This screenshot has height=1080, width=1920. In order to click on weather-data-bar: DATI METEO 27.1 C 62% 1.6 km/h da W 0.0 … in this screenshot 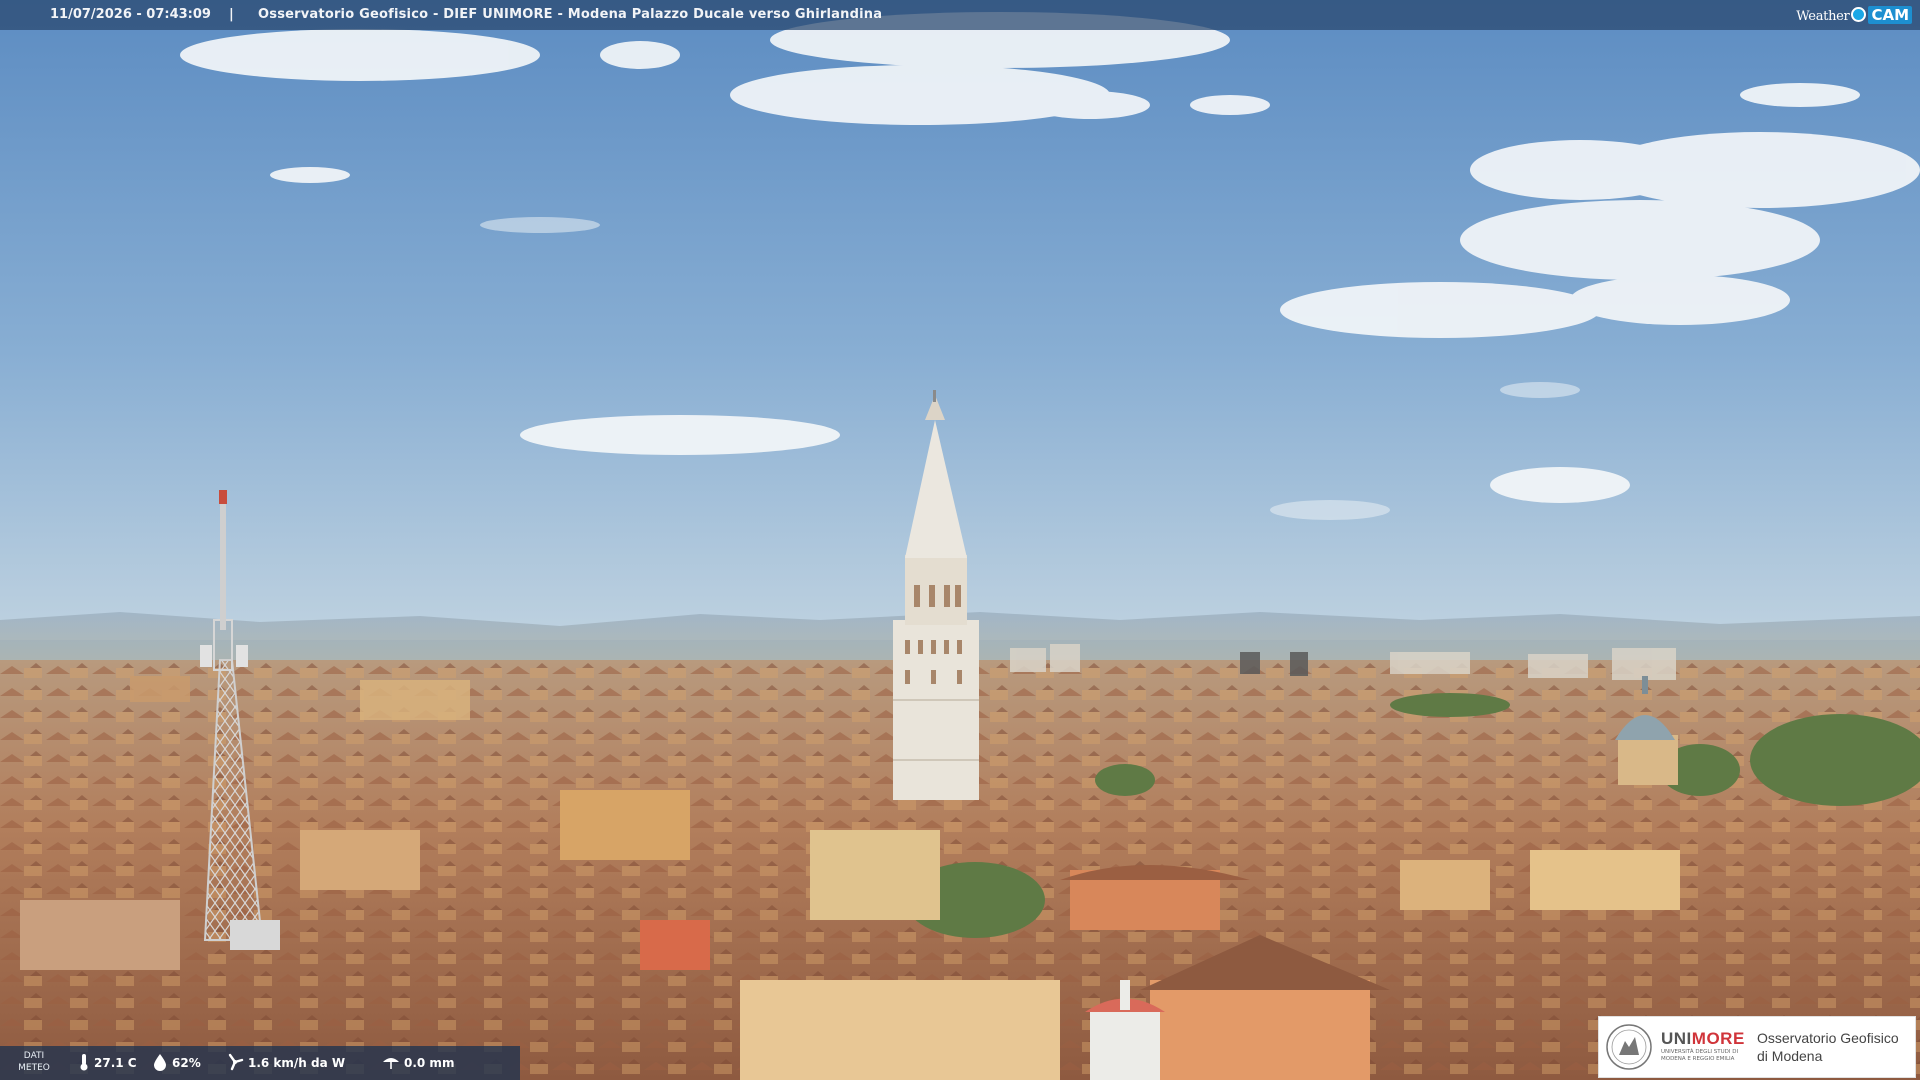, I will do `click(260, 1063)`.